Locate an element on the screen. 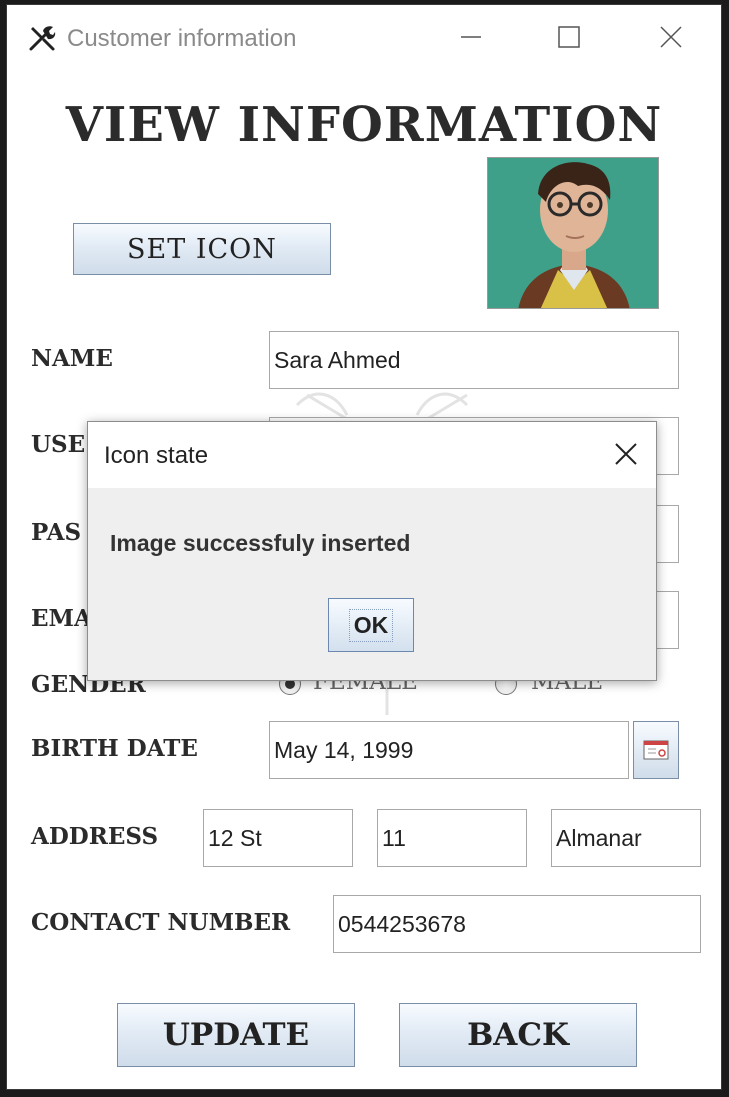 This screenshot has width=729, height=1097. contact-number-field: 0544253678 is located at coordinates (517, 924).